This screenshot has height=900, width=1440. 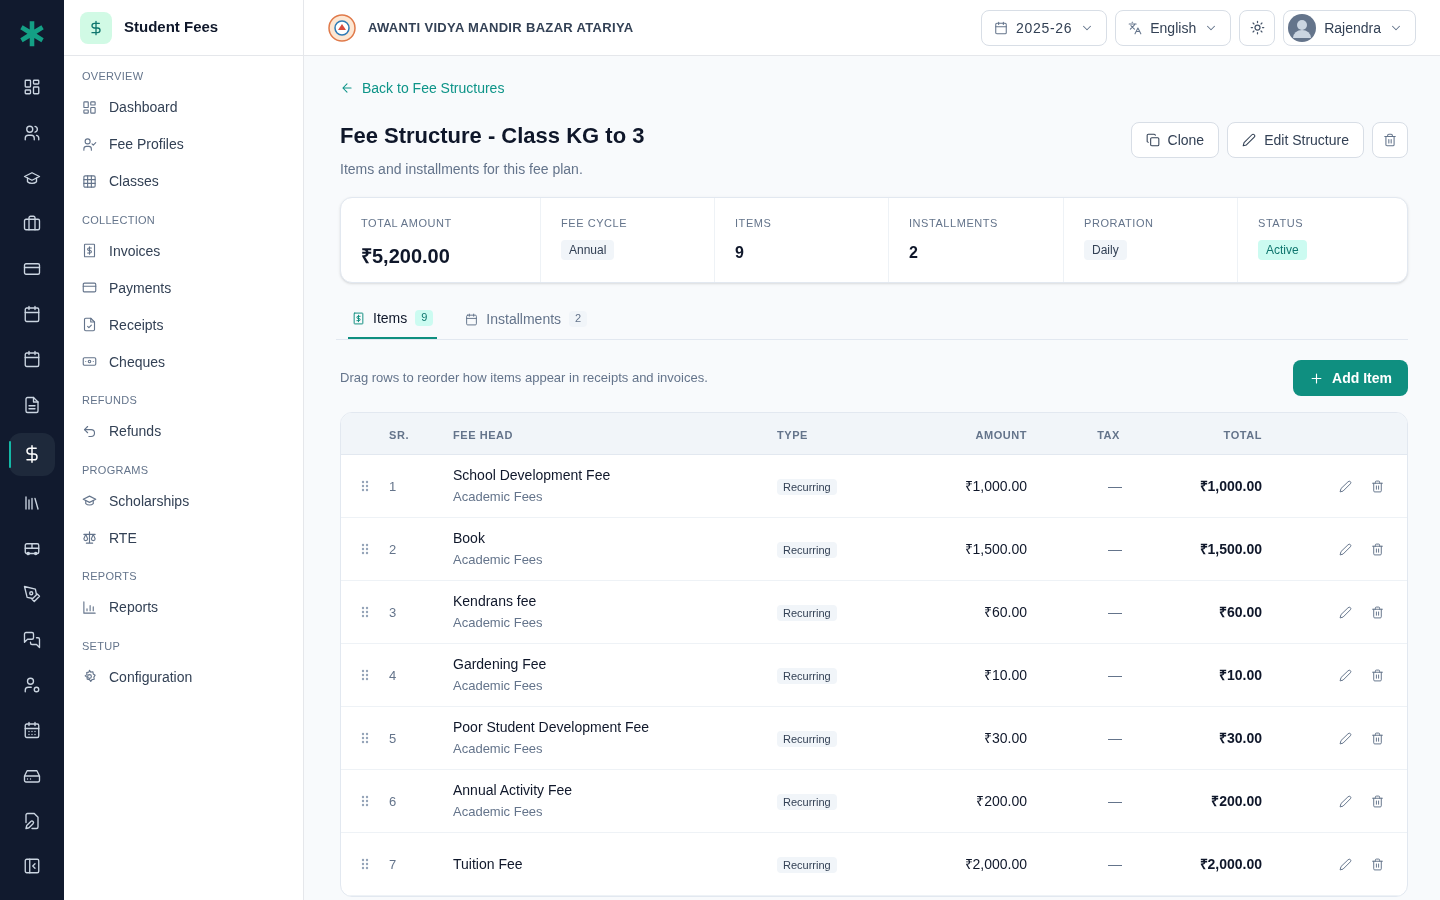 What do you see at coordinates (1135, 27) in the screenshot?
I see `translate-icon` at bounding box center [1135, 27].